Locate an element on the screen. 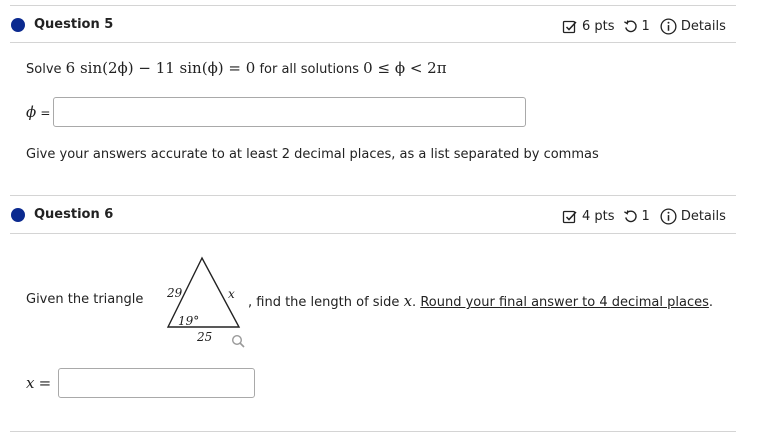 Image resolution: width=760 pixels, height=435 pixels. answer-label: ϕ = is located at coordinates (38, 112).